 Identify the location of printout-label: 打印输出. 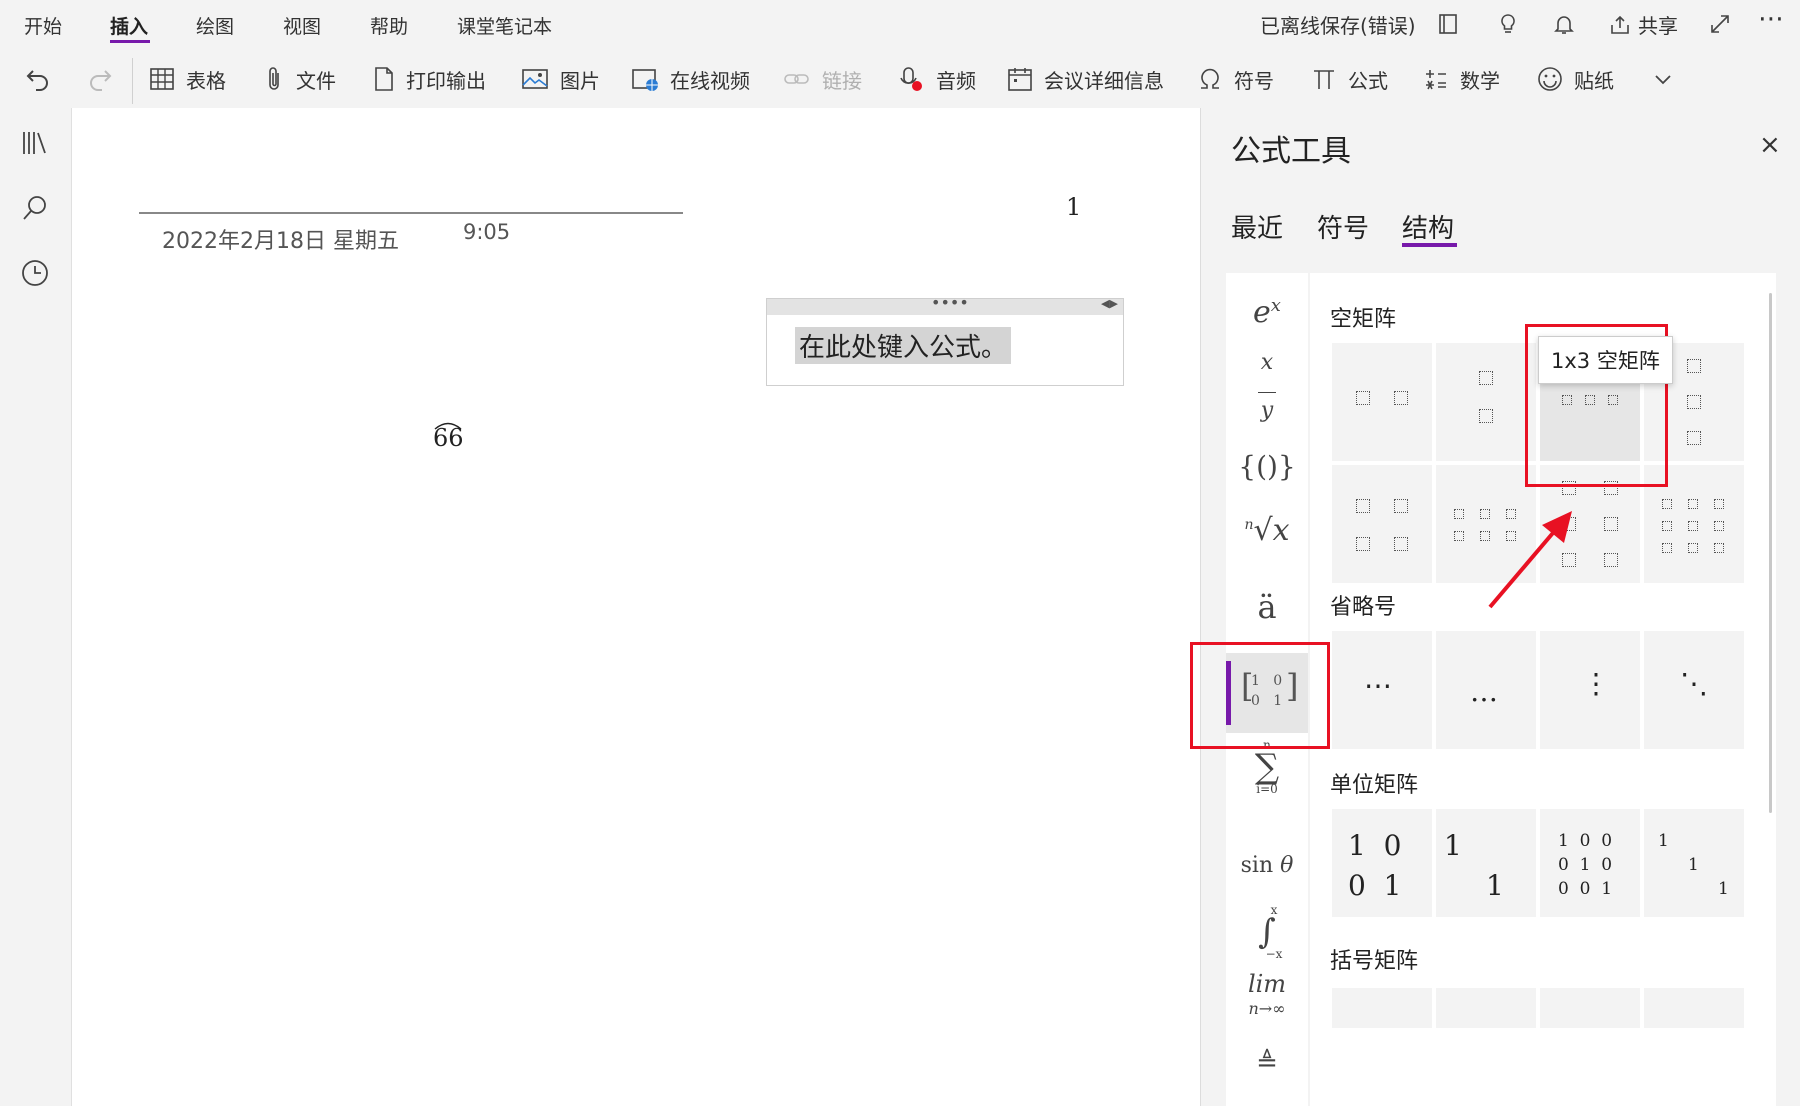
(446, 80).